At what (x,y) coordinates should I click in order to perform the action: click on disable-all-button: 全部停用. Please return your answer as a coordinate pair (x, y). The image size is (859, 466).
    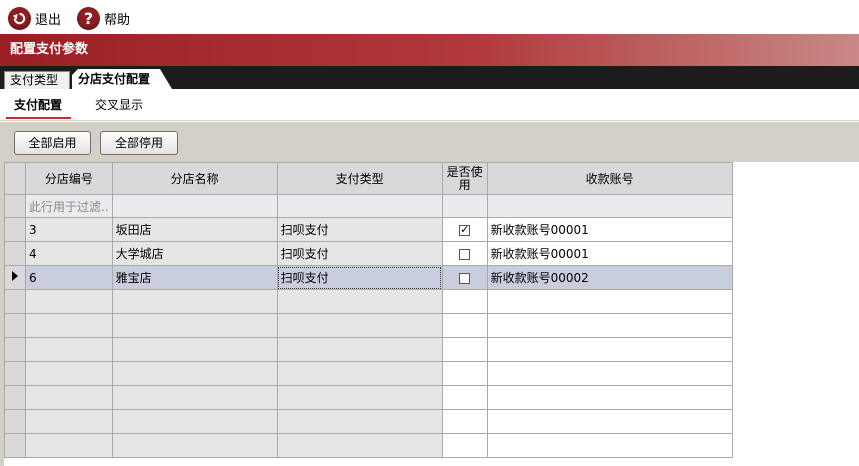
    Looking at the image, I should click on (139, 143).